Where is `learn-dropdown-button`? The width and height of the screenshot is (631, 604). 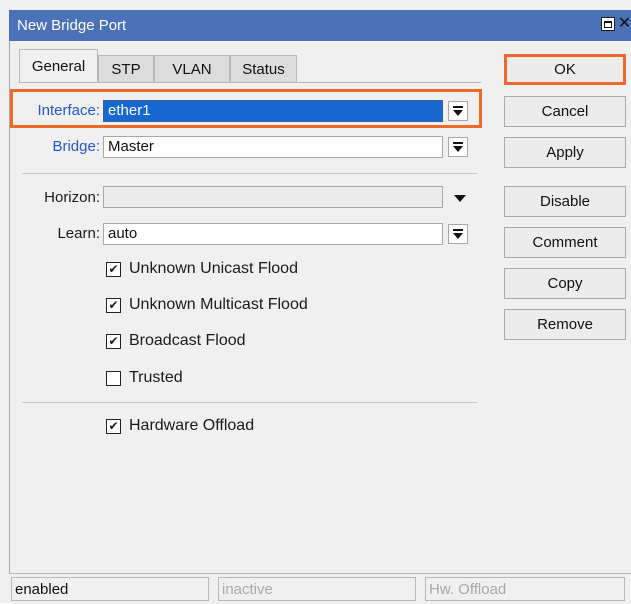 learn-dropdown-button is located at coordinates (458, 234).